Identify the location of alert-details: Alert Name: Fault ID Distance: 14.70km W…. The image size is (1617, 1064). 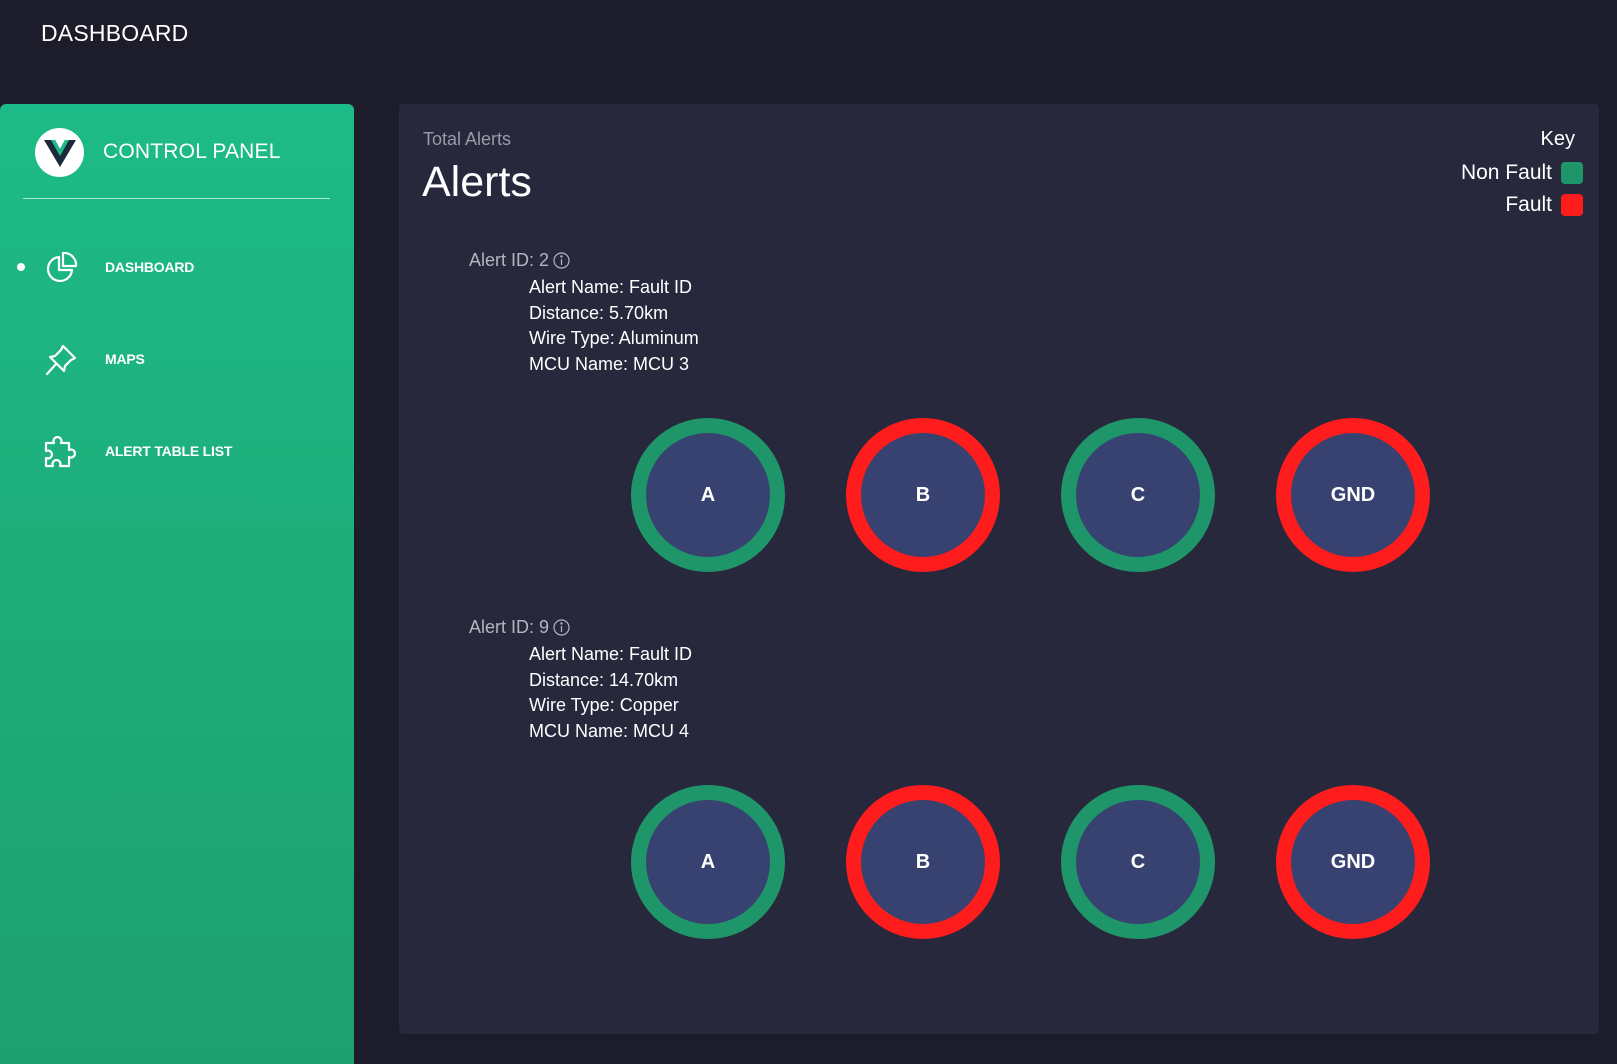
(610, 693).